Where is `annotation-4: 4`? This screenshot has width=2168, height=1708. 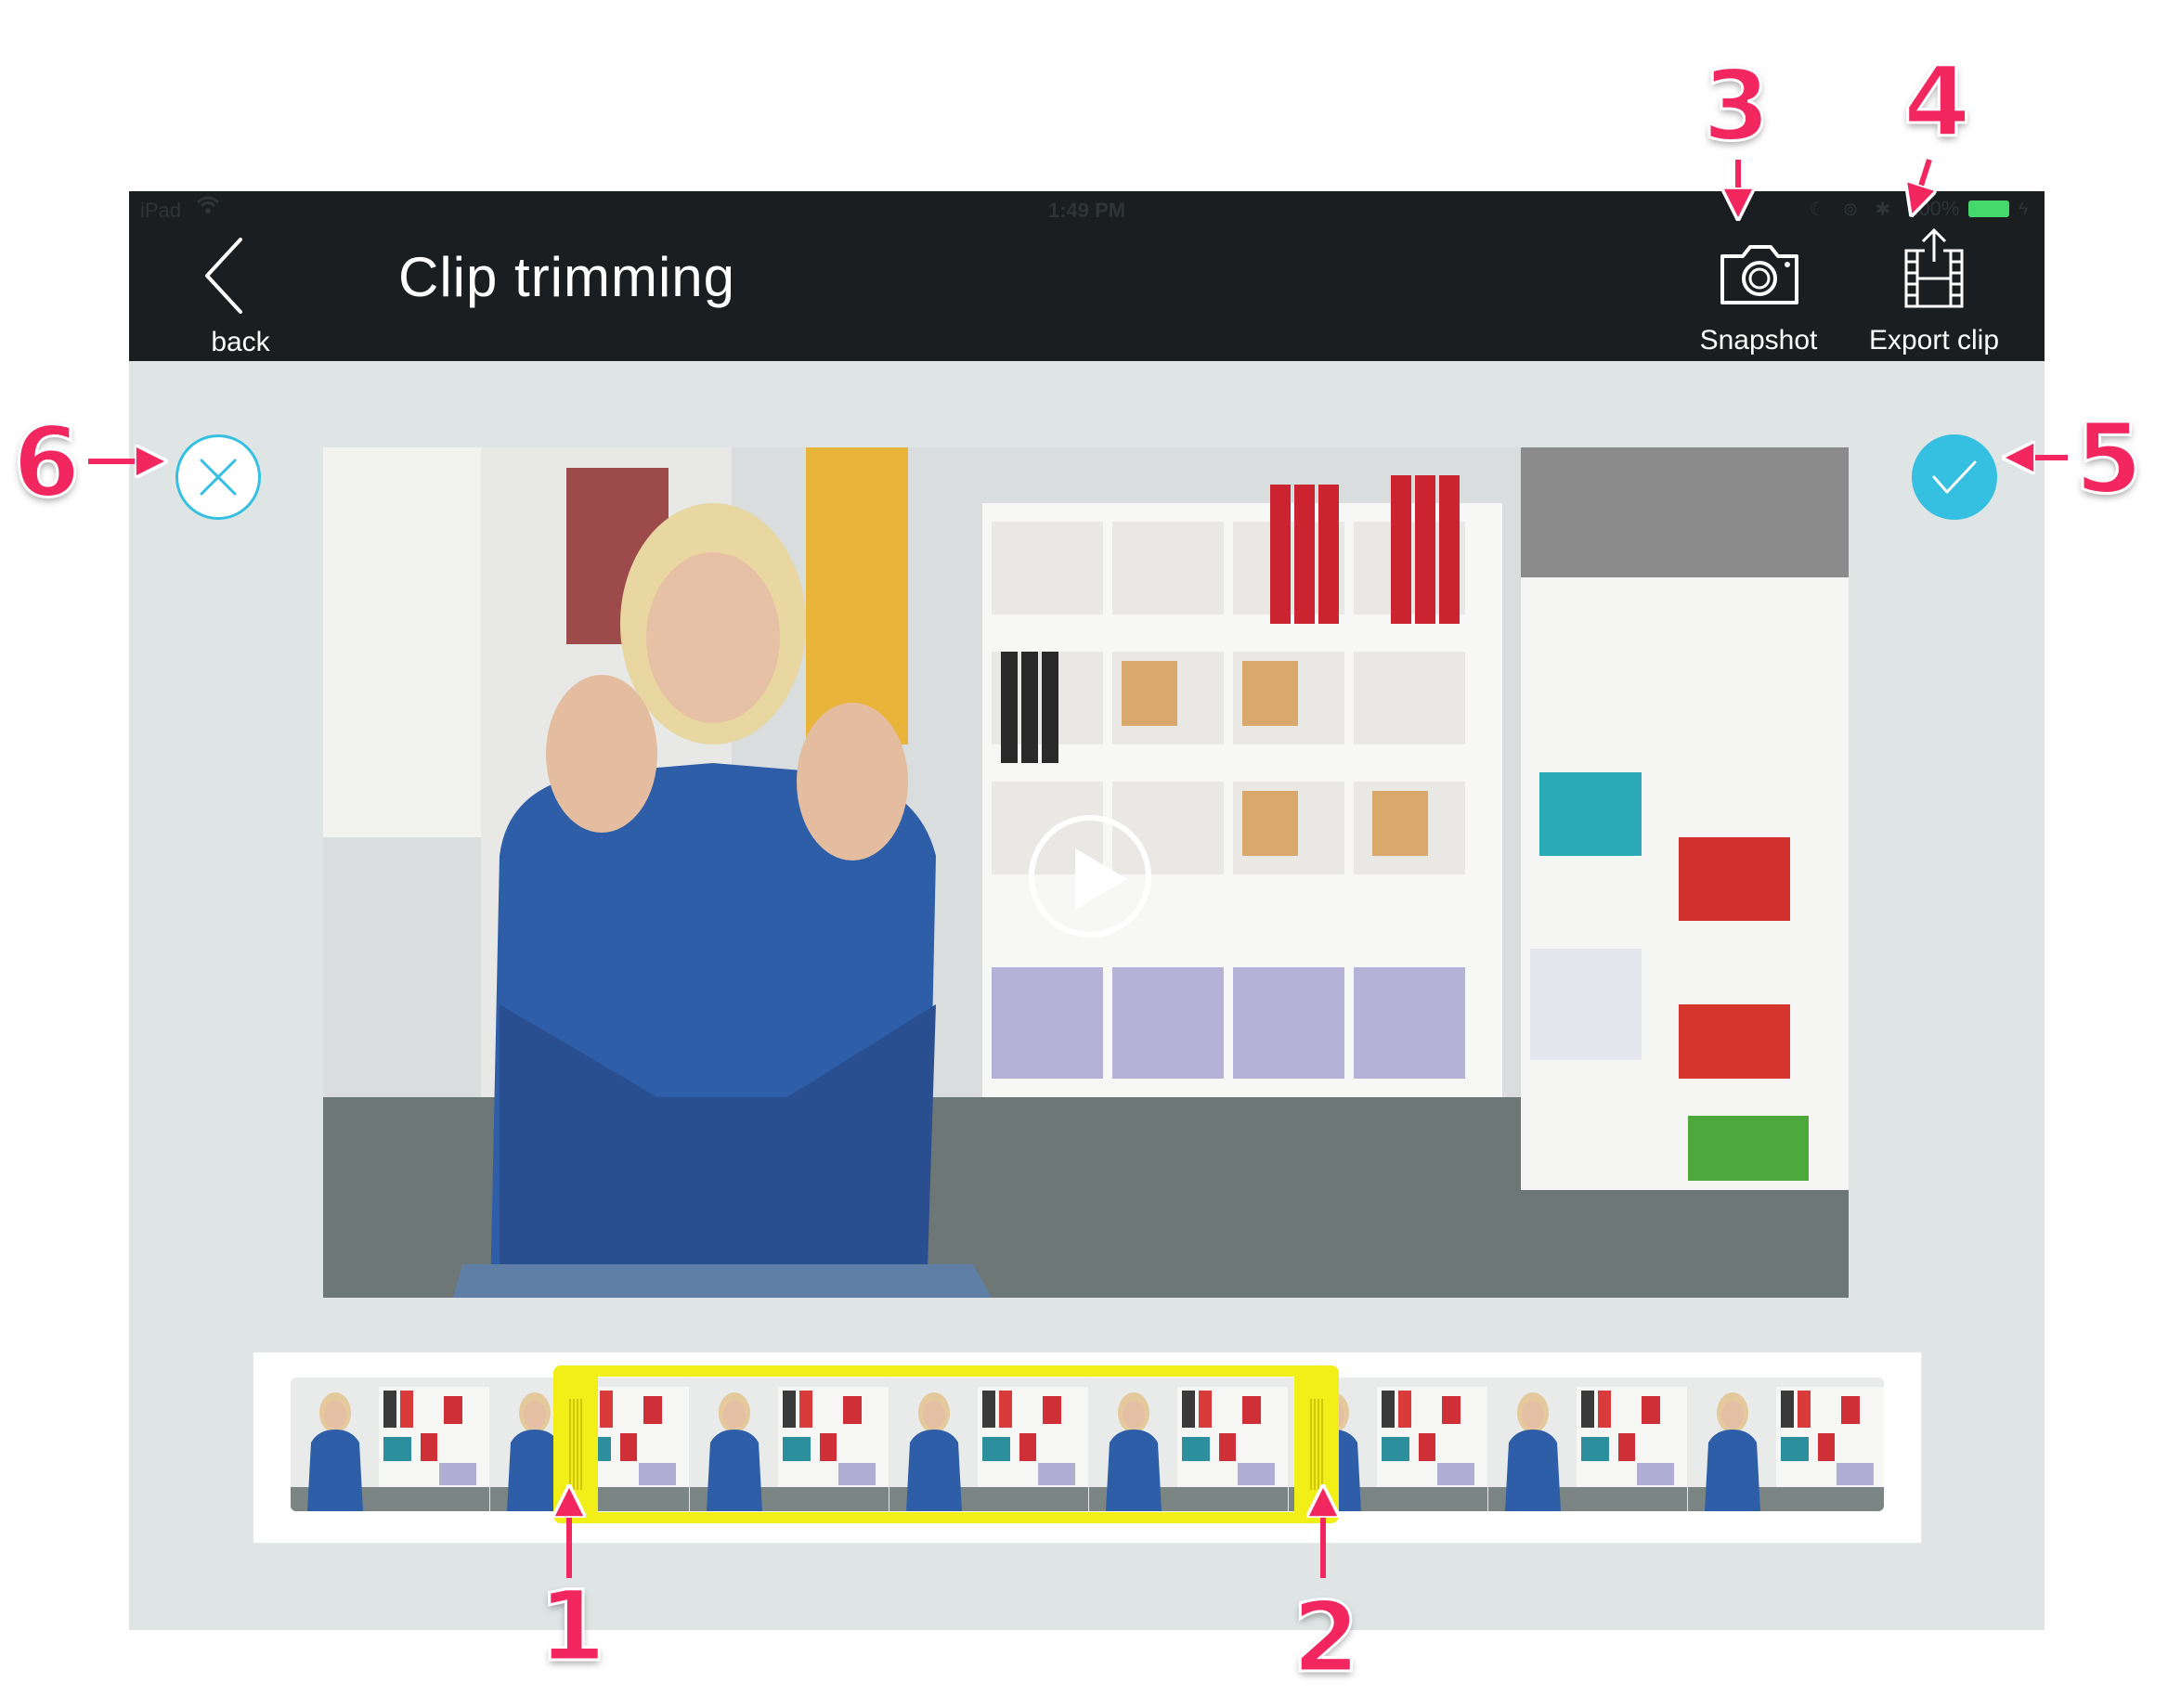
annotation-4: 4 is located at coordinates (1936, 102).